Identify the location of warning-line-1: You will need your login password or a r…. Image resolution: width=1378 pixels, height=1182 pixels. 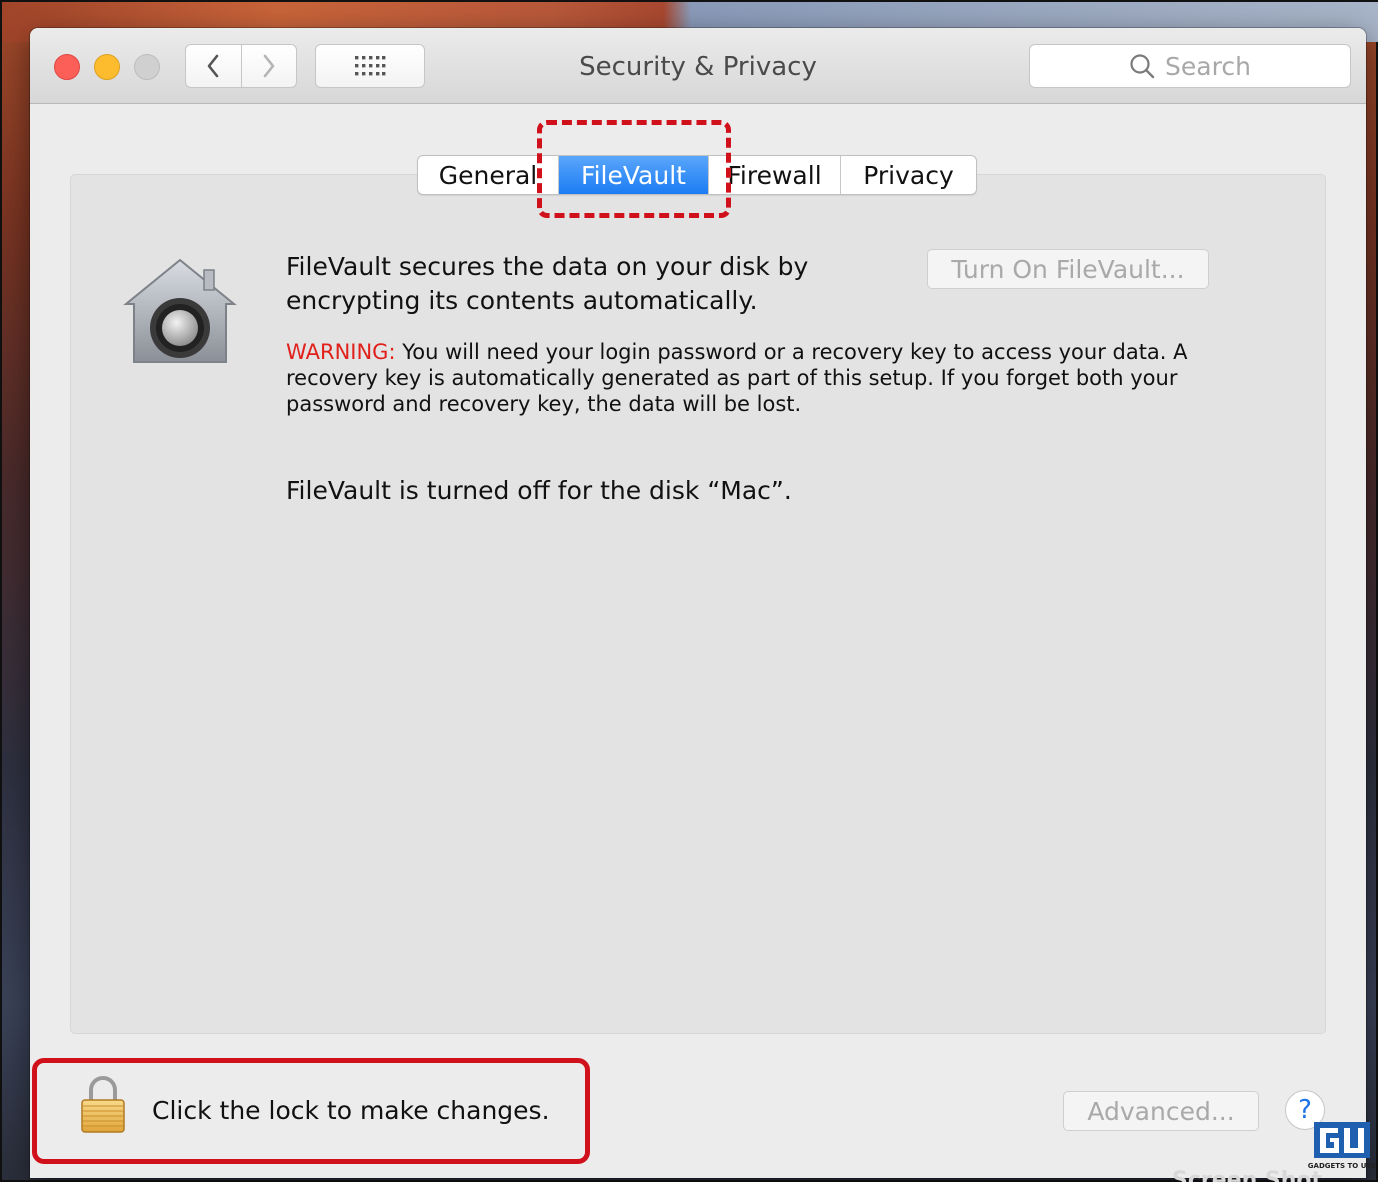
(791, 352).